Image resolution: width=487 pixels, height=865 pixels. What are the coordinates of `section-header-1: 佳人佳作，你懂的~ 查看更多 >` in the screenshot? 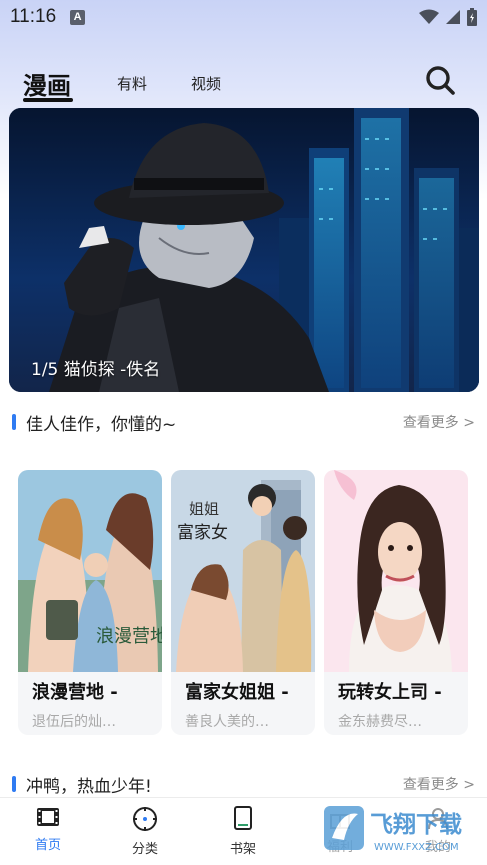 It's located at (244, 422).